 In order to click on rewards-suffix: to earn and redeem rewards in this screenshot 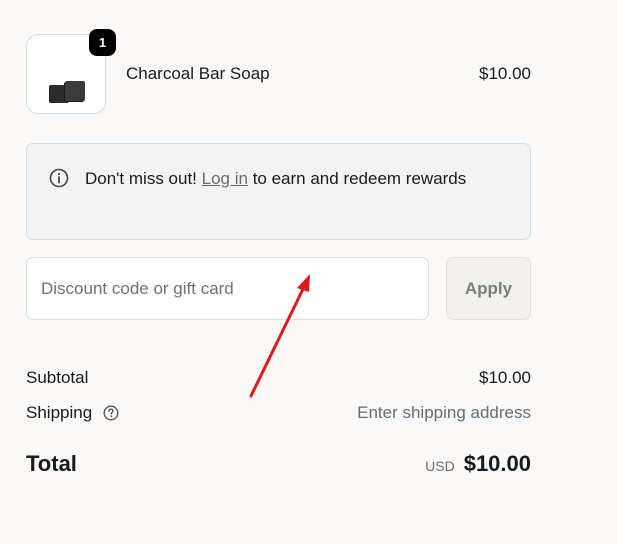, I will do `click(359, 178)`.